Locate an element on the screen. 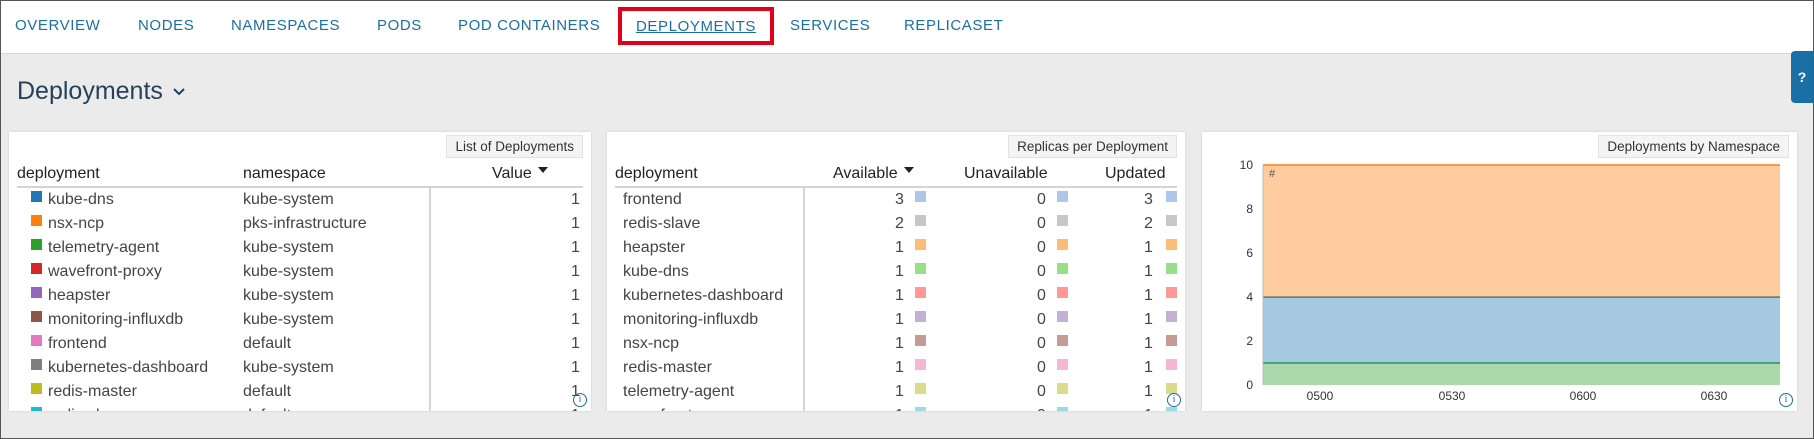 This screenshot has height=439, width=1814. table-row: frontend 3 0 3 is located at coordinates (896, 201).